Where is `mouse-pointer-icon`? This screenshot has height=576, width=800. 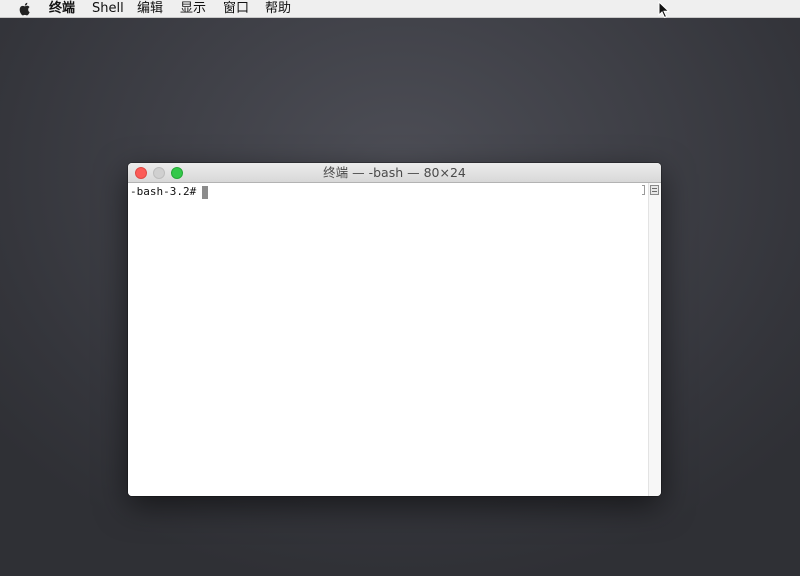
mouse-pointer-icon is located at coordinates (664, 10).